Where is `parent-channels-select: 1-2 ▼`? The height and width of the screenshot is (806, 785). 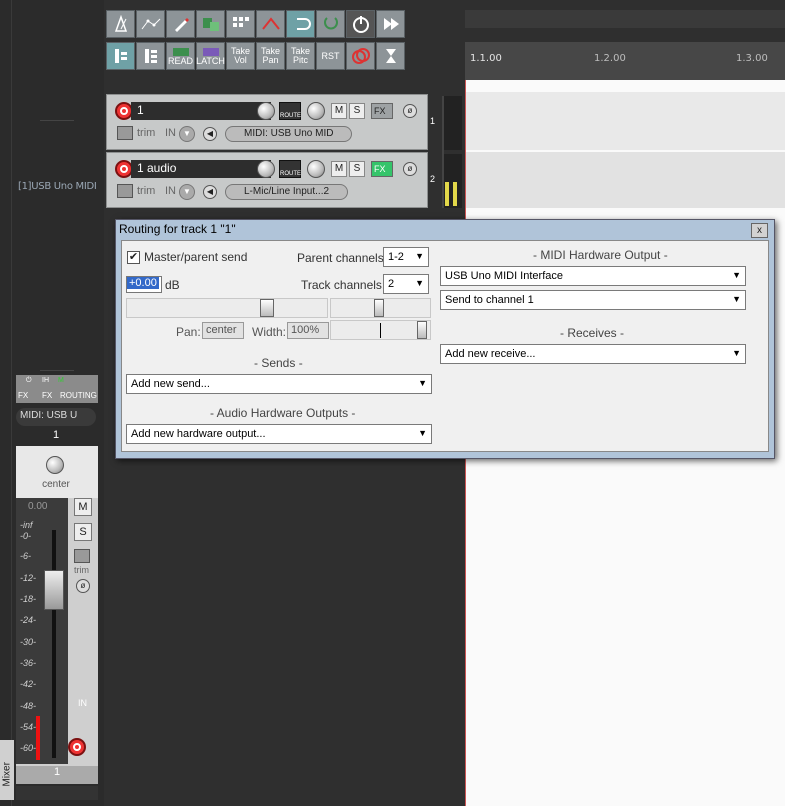
parent-channels-select: 1-2 ▼ is located at coordinates (406, 257).